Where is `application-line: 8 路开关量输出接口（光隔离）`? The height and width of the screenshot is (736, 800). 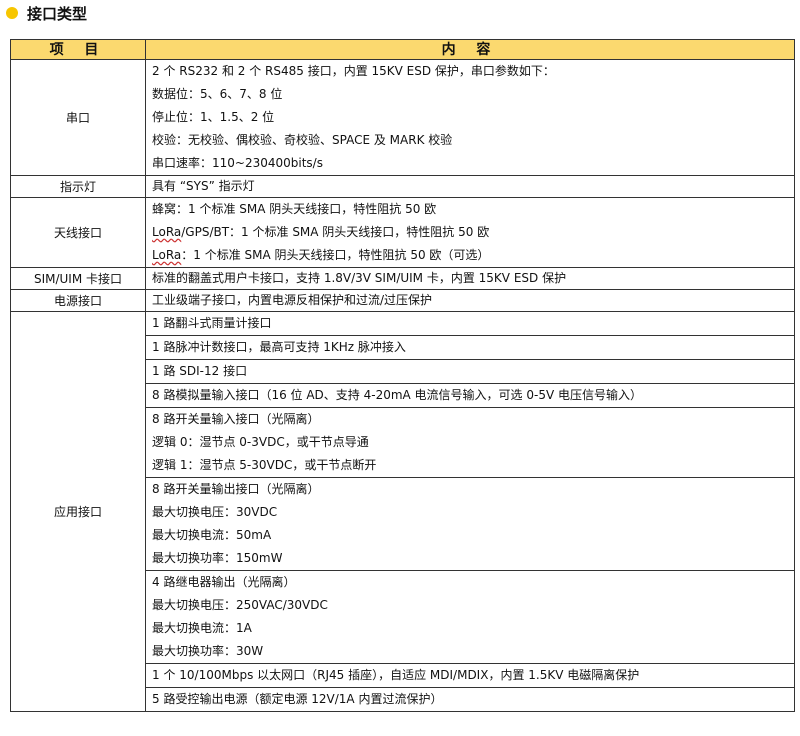 application-line: 8 路开关量输出接口（光隔离） is located at coordinates (236, 489).